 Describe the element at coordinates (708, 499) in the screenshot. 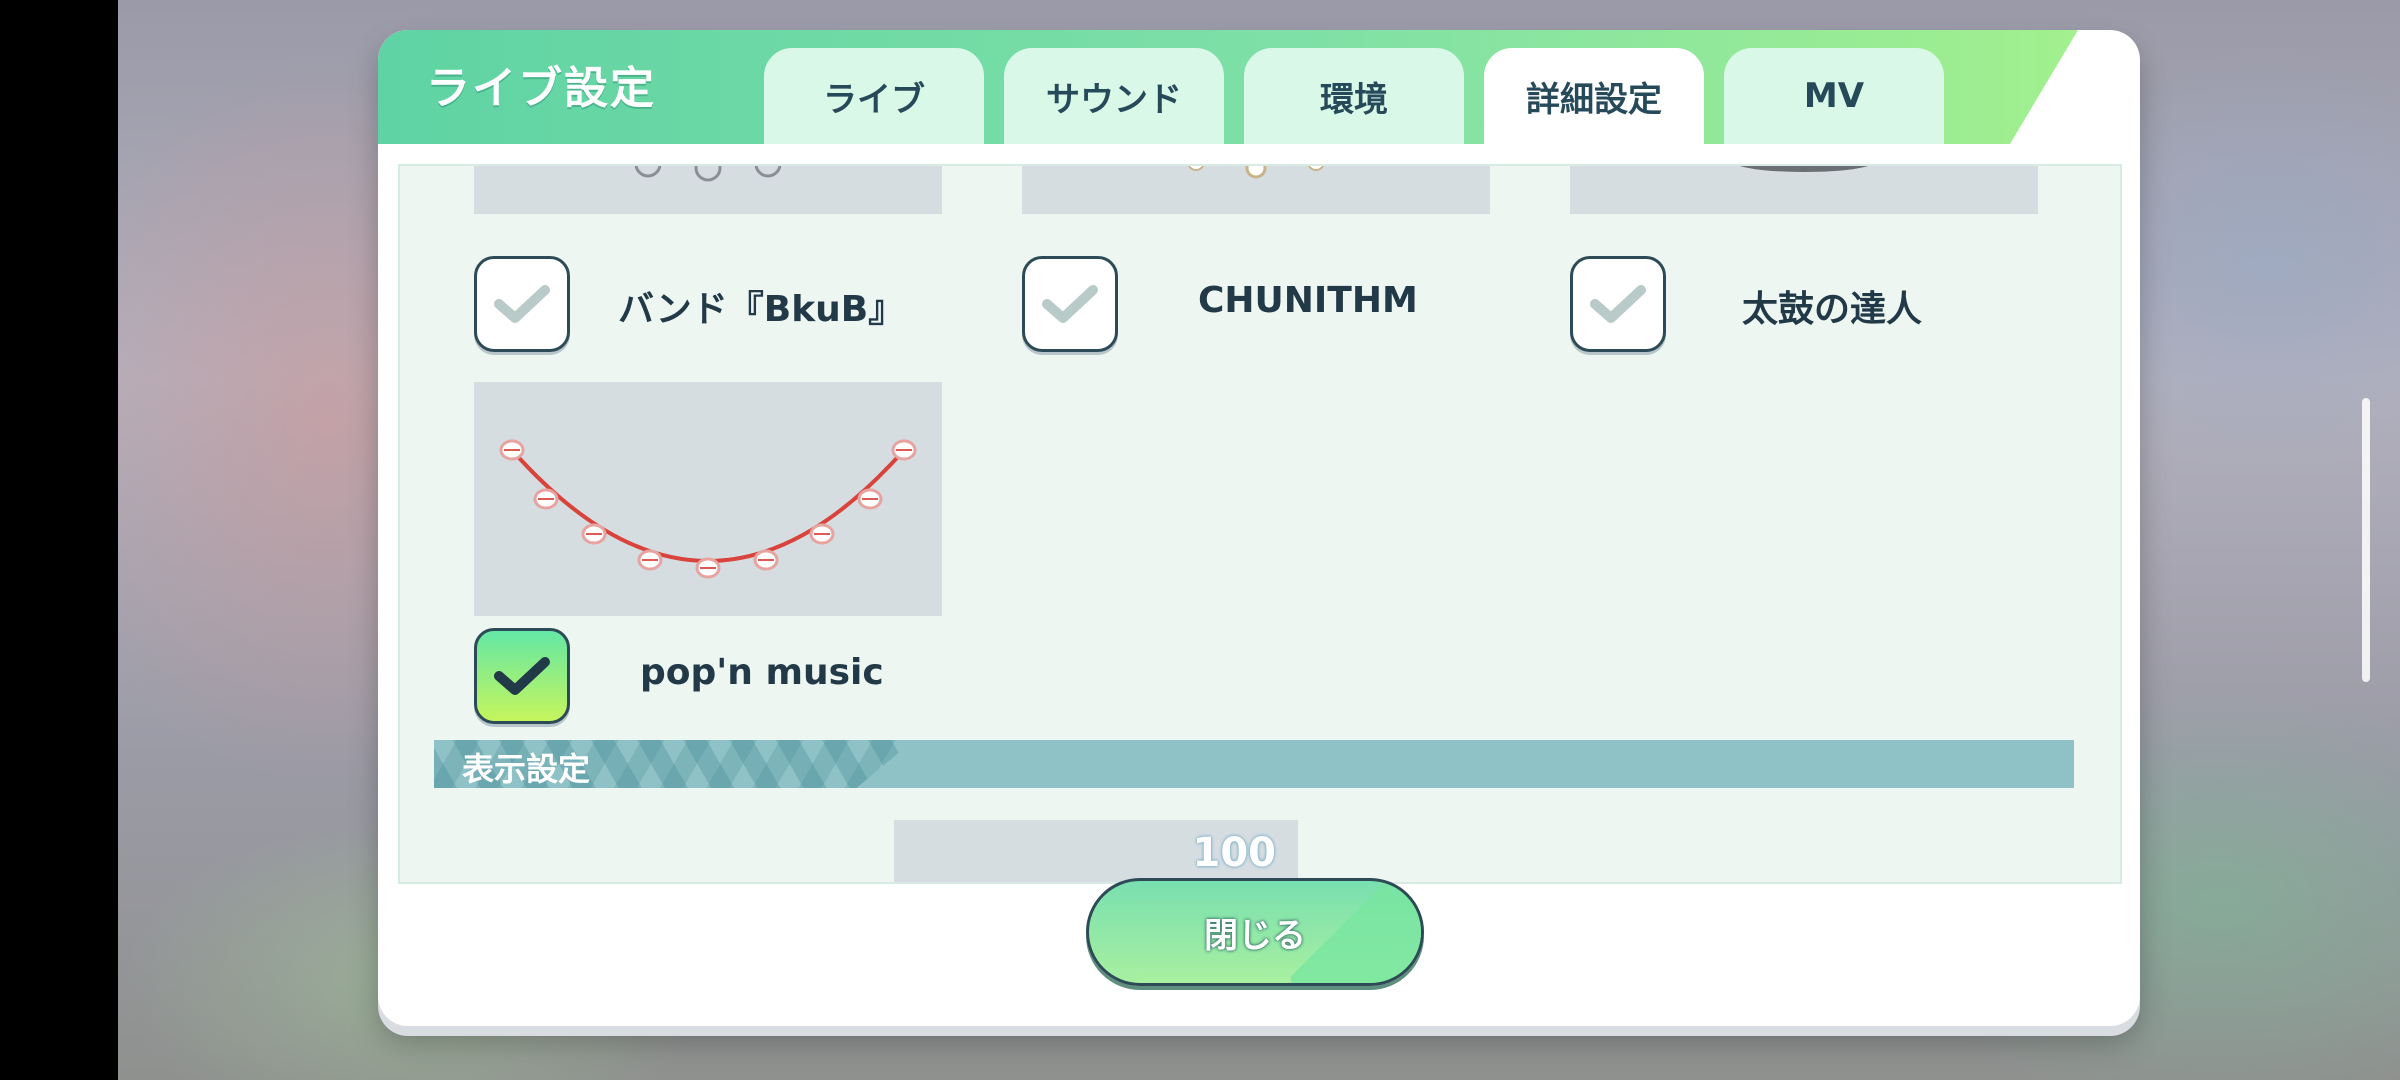

I see `note-preview-popn` at that location.